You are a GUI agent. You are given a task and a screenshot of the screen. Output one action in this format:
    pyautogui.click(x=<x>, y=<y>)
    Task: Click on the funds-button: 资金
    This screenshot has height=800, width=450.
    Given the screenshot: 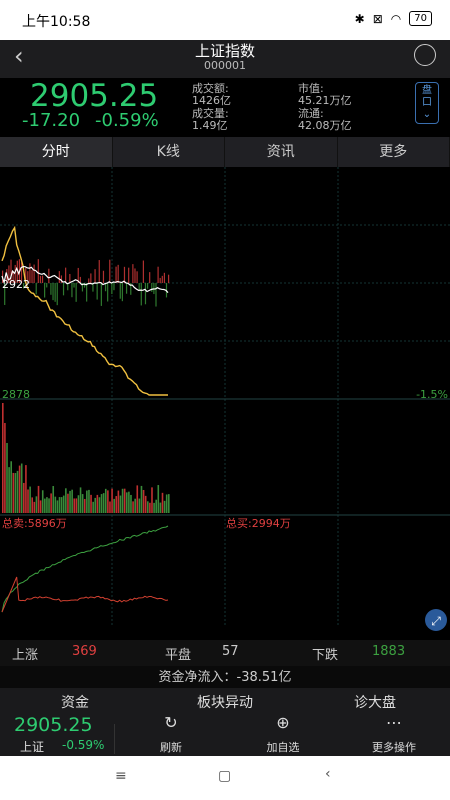 What is the action you would take?
    pyautogui.click(x=75, y=702)
    